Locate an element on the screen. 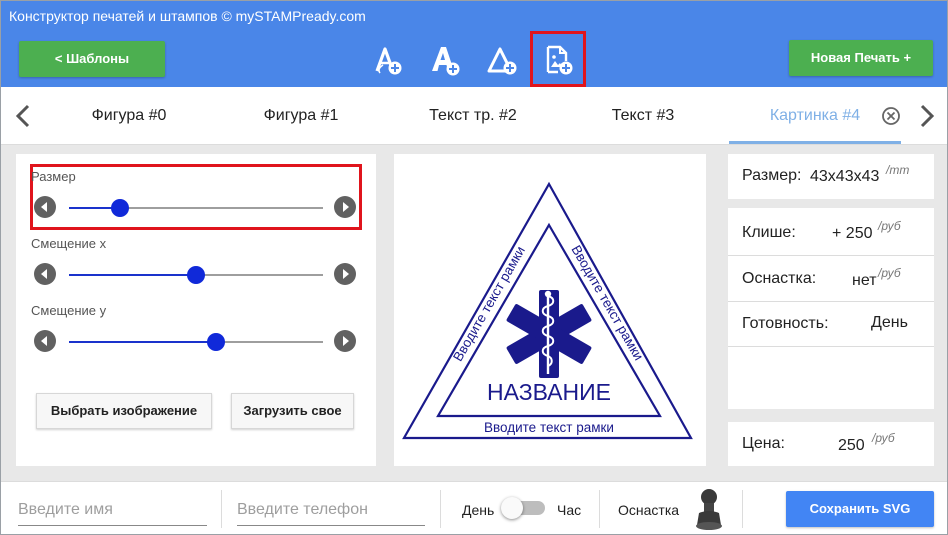 The height and width of the screenshot is (535, 948). add-text-icon is located at coordinates (445, 60).